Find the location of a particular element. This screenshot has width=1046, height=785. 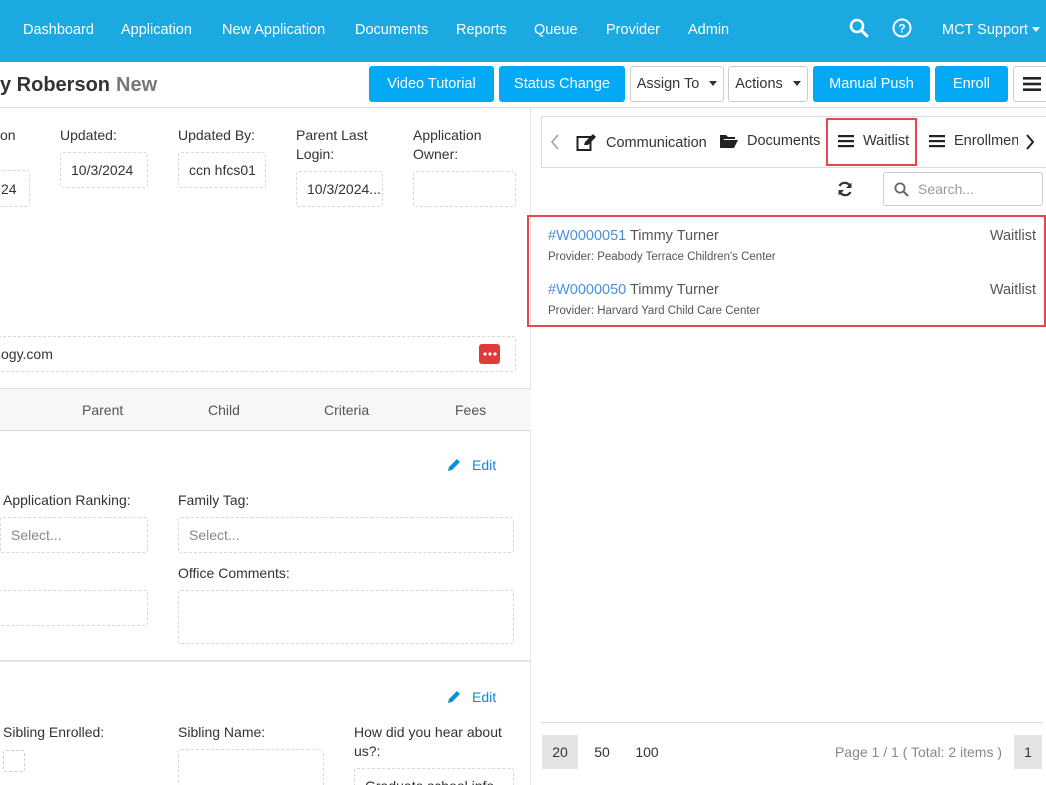

actions-dropdown: Actions is located at coordinates (768, 84).